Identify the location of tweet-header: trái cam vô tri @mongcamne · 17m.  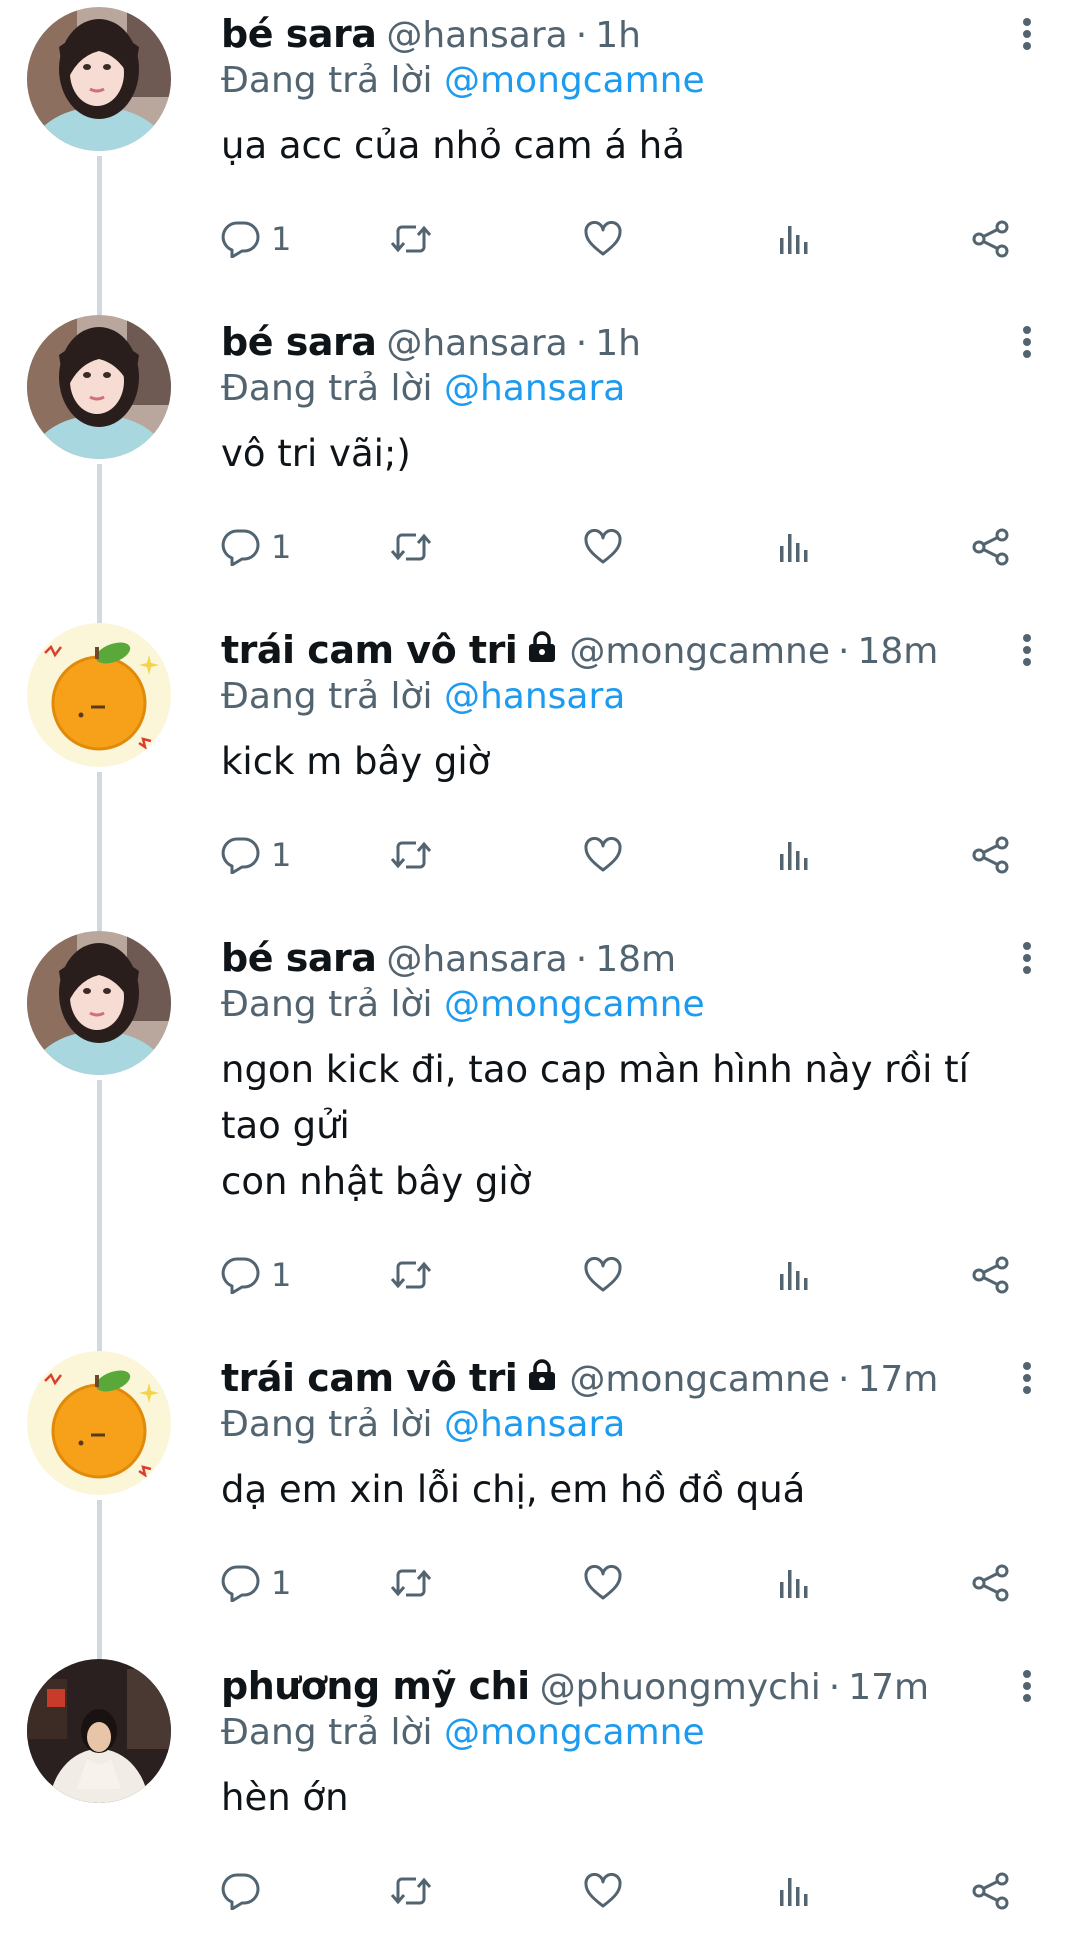
(630, 1379).